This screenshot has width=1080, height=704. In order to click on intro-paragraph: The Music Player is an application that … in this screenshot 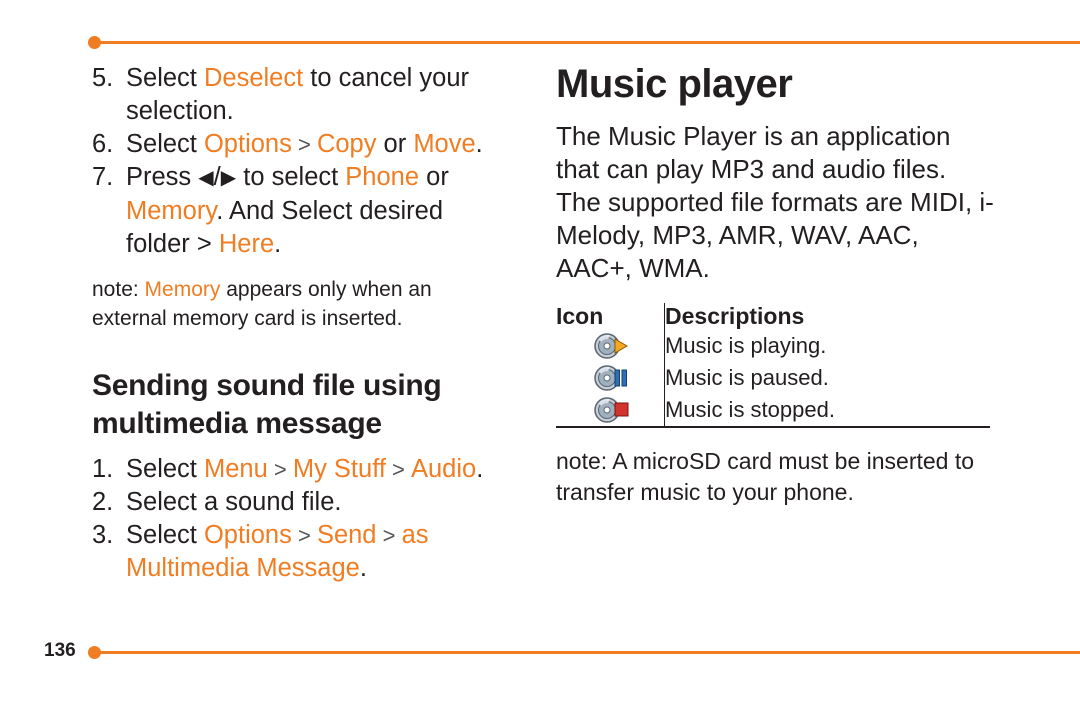, I will do `click(775, 202)`.